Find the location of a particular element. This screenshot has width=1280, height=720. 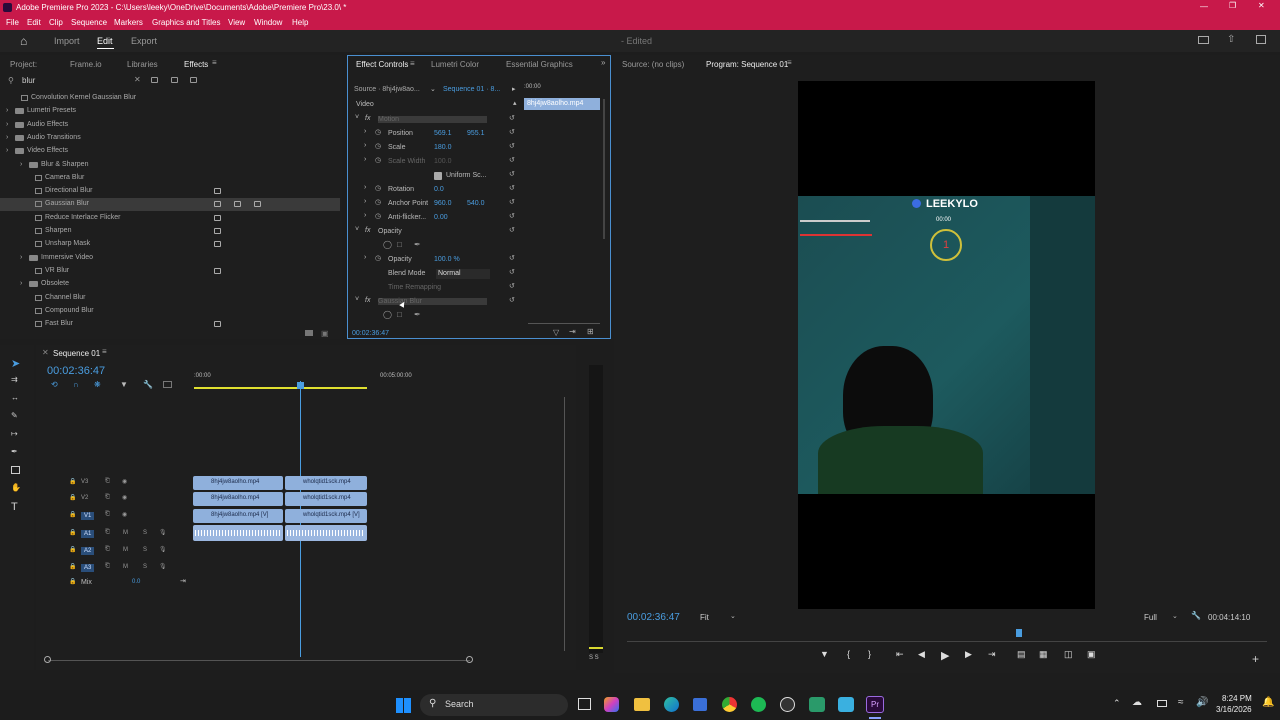

home-icon: ⌂ is located at coordinates (23, 41).